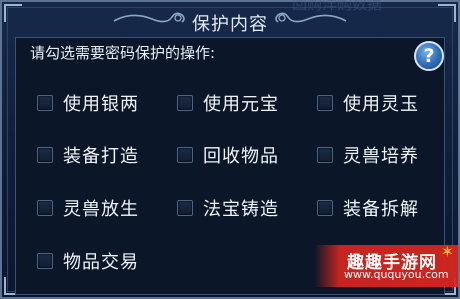  I want to click on option-equipment-dismantle: 装备拆解, so click(368, 208).